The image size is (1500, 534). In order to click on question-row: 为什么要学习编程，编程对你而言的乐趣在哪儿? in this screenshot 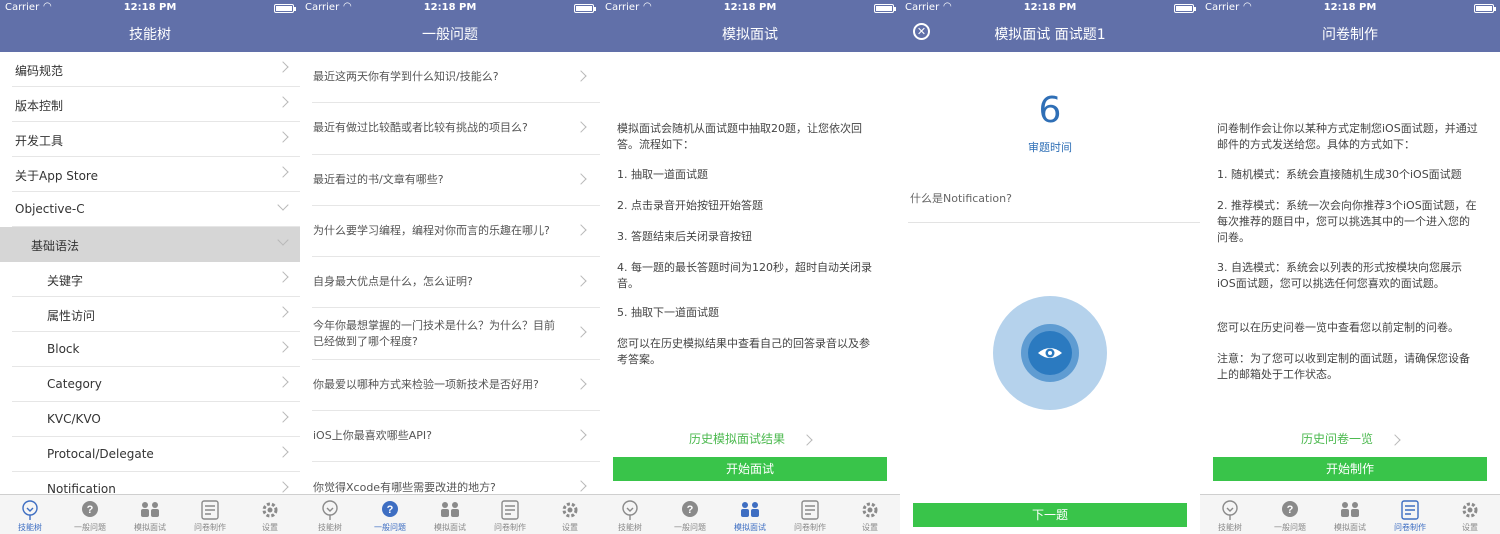, I will do `click(456, 232)`.